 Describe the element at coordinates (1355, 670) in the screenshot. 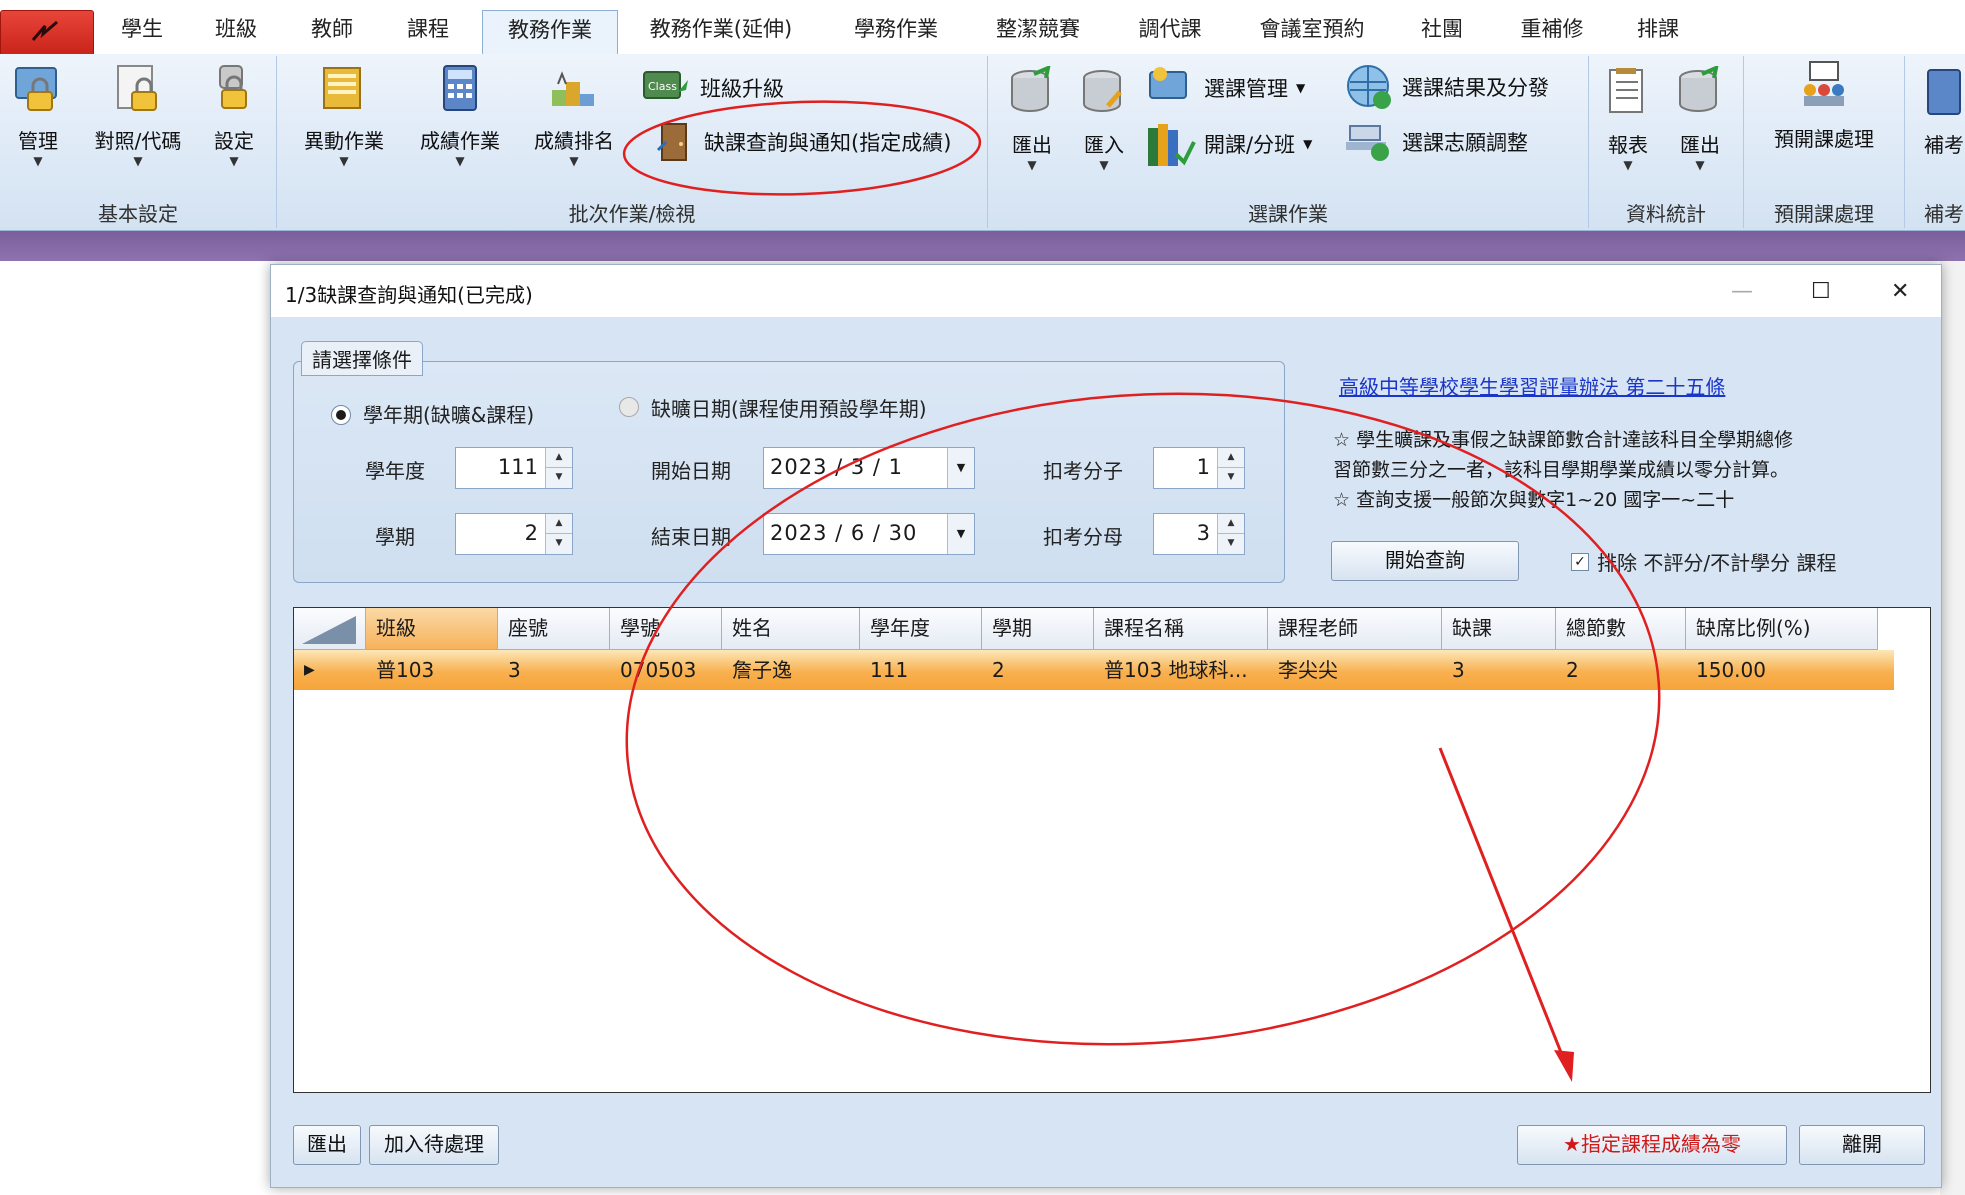

I see `cell-teacher: 李尖尖` at that location.